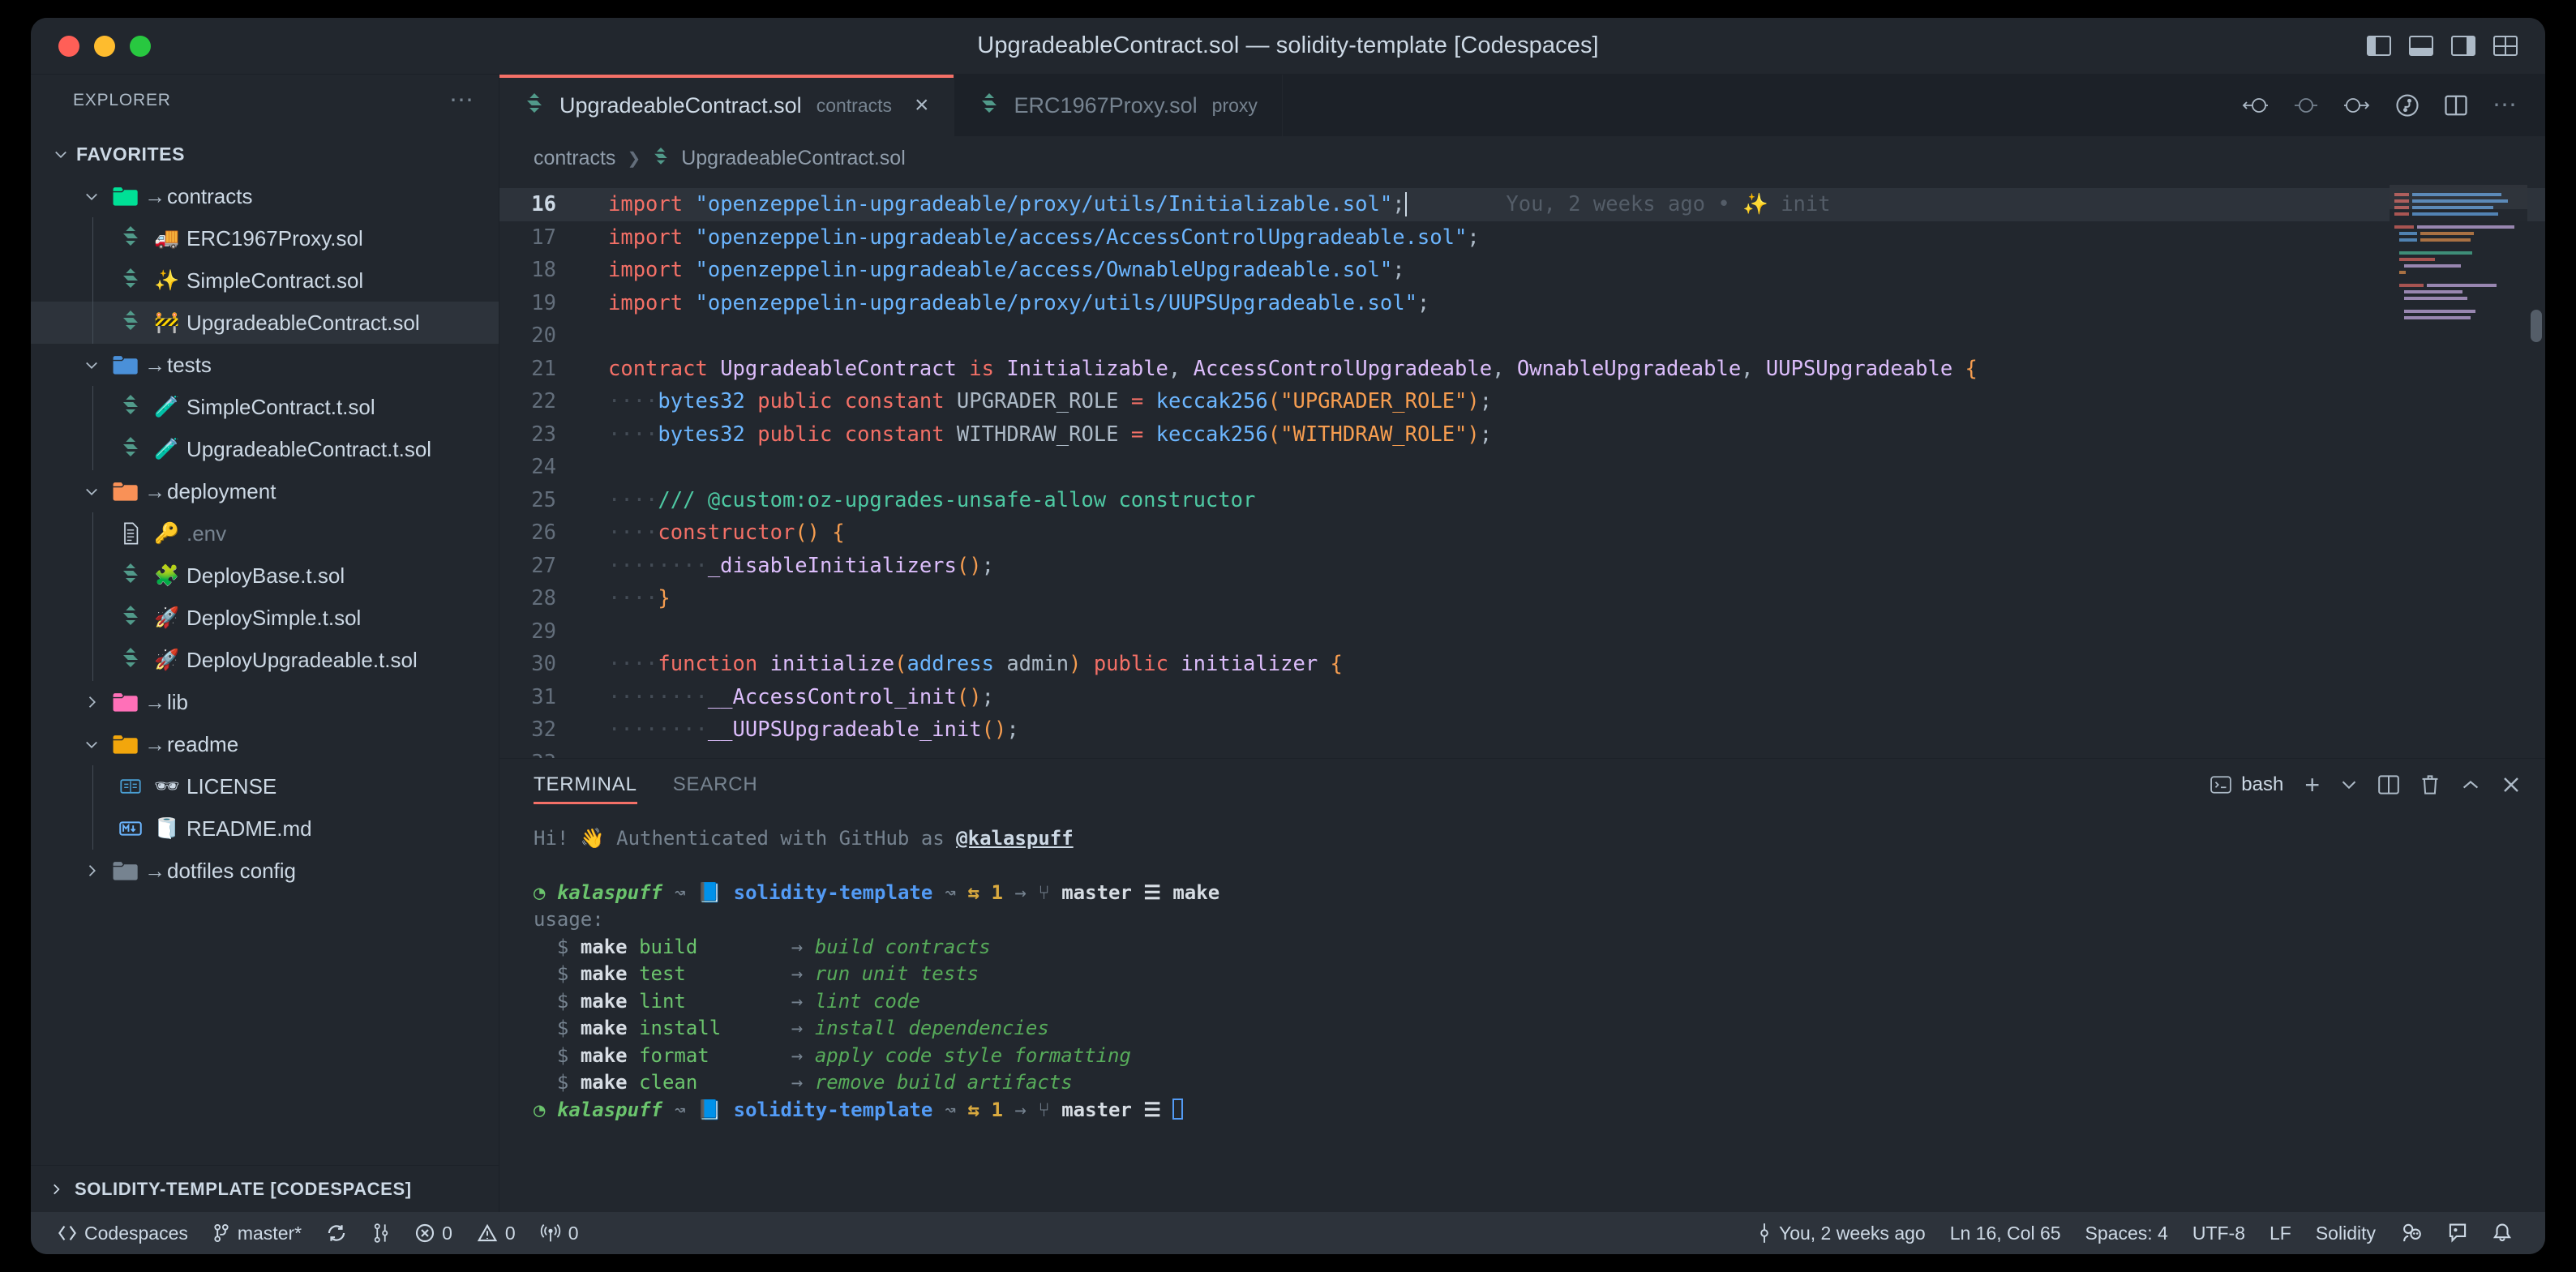 This screenshot has height=1272, width=2576. What do you see at coordinates (2005, 1233) in the screenshot?
I see `status-position: Ln 16, Col 65` at bounding box center [2005, 1233].